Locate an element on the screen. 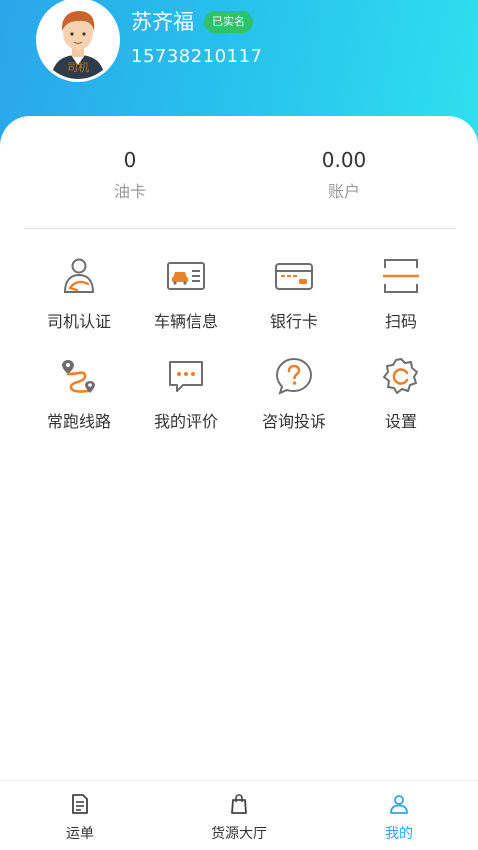 The image size is (478, 850). account-label: 账户 is located at coordinates (343, 191).